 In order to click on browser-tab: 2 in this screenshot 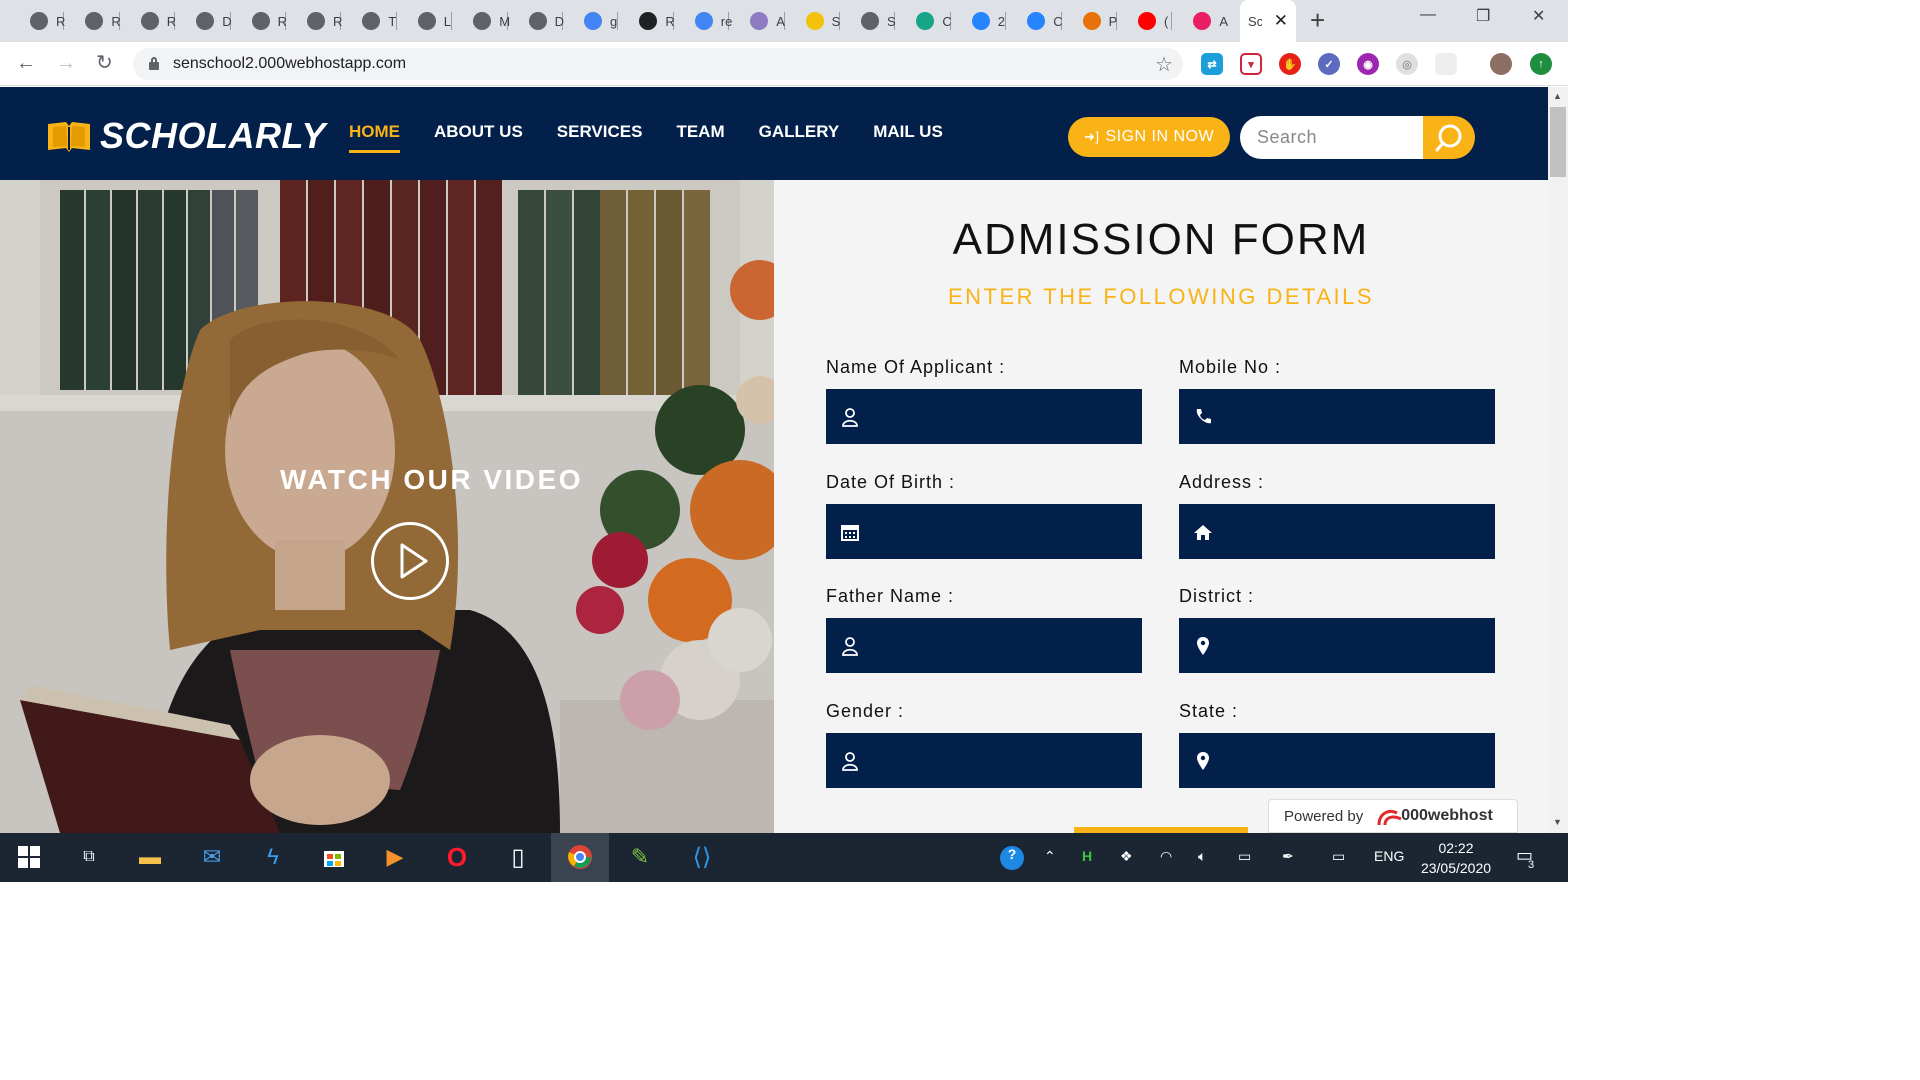, I will do `click(981, 21)`.